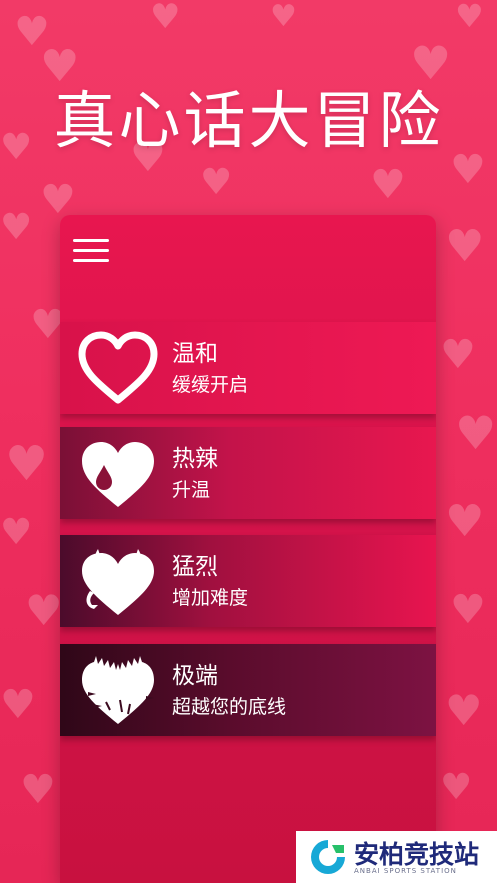 The width and height of the screenshot is (497, 883). Describe the element at coordinates (210, 598) in the screenshot. I see `level-description: 增加难度` at that location.